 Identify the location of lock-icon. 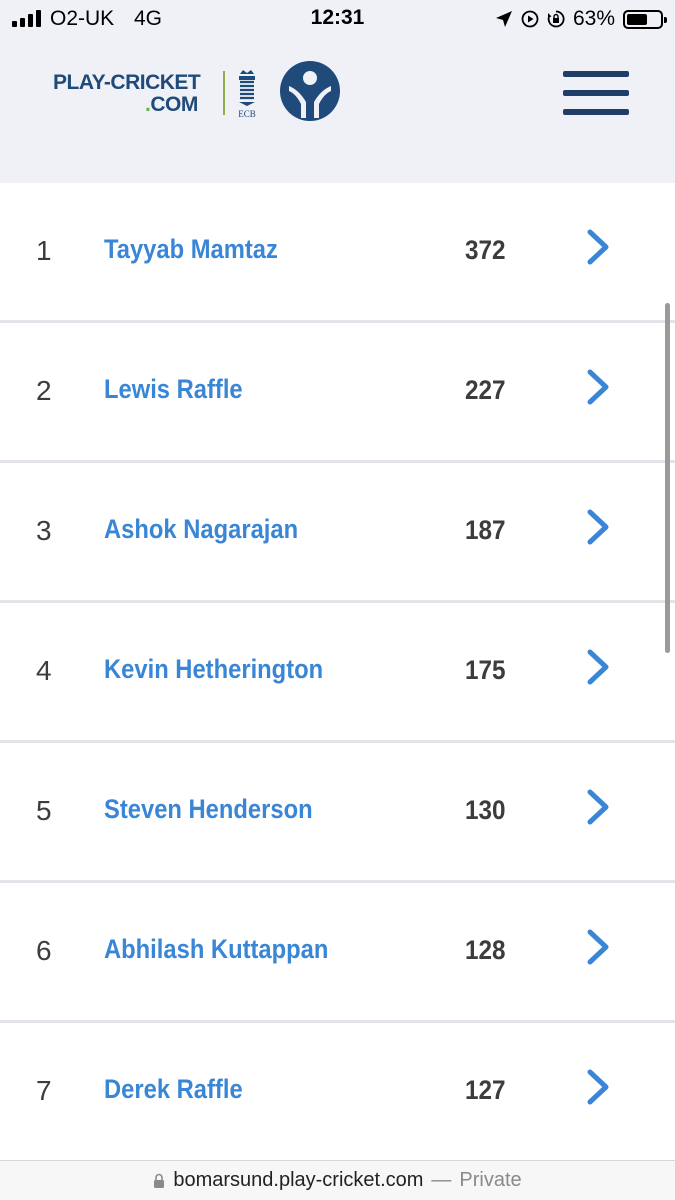
(159, 1181).